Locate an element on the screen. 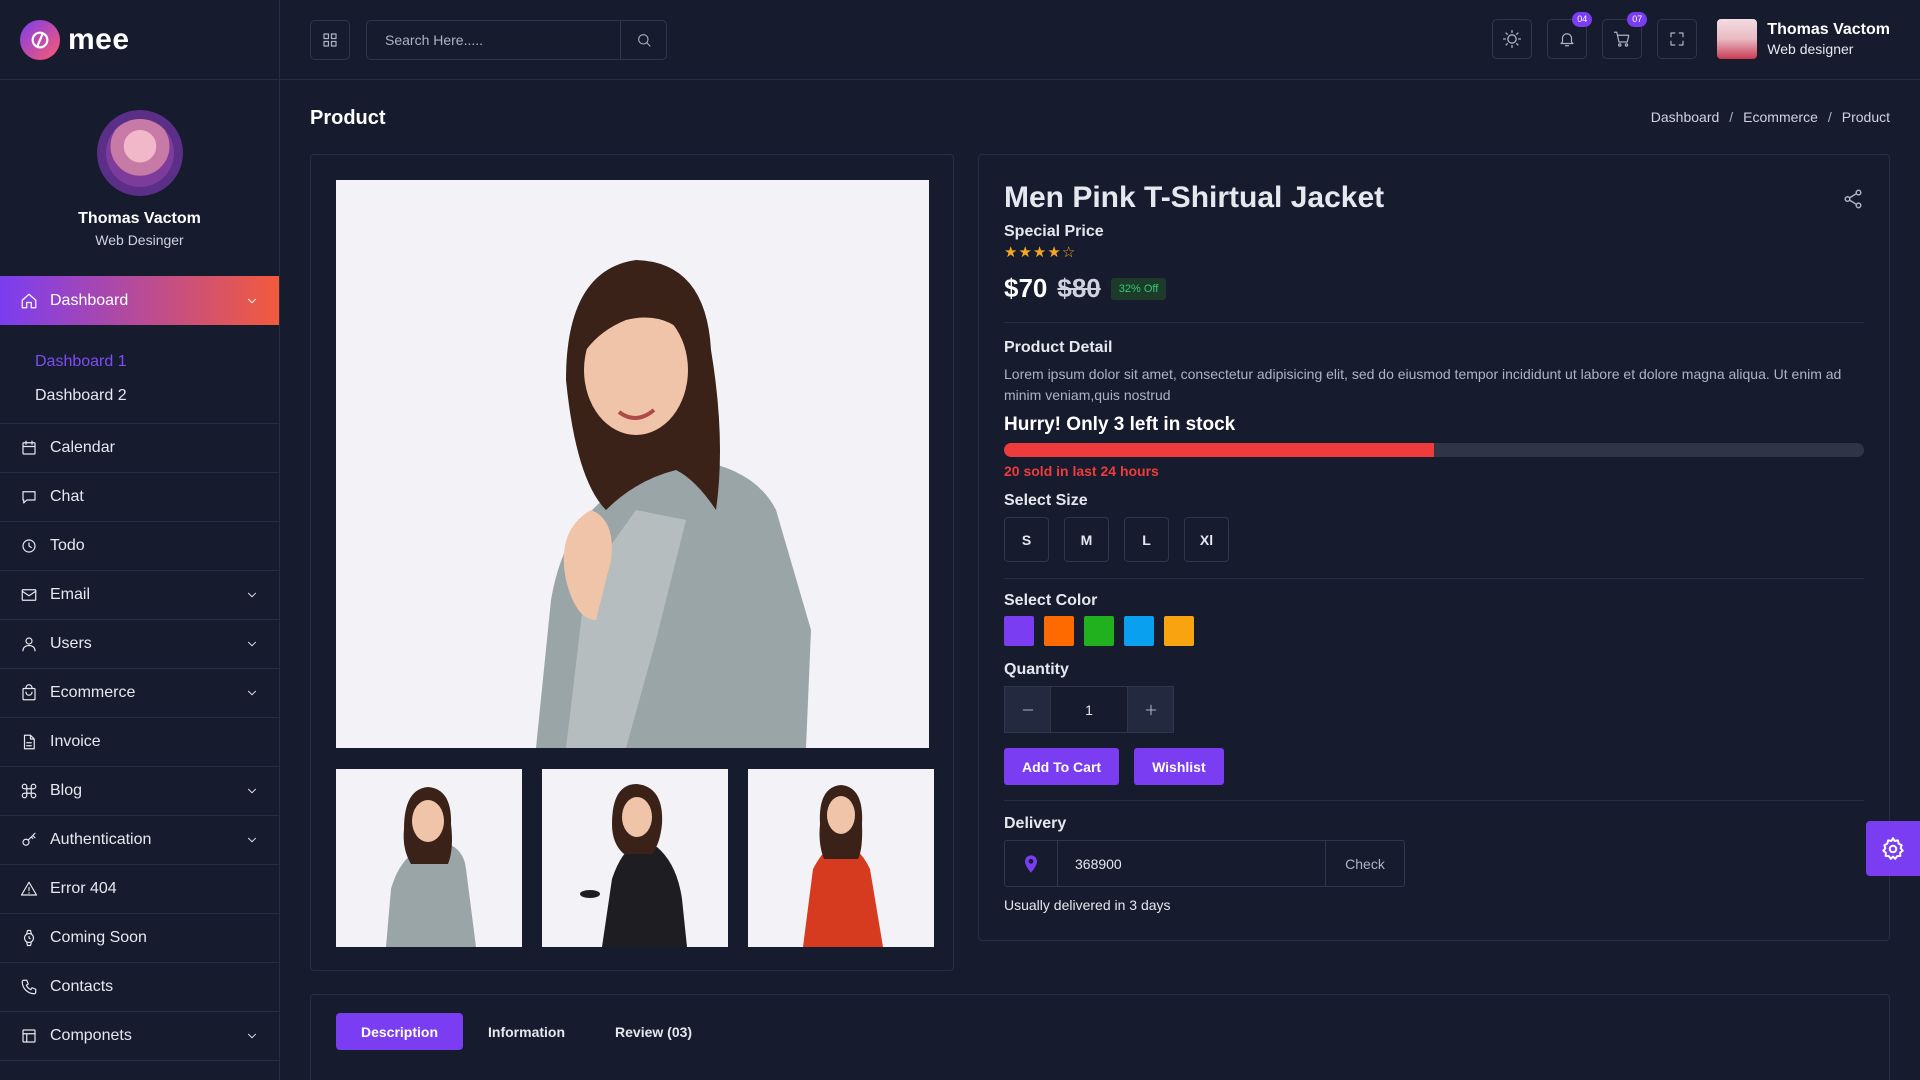 Image resolution: width=1920 pixels, height=1080 pixels. tab-information: Information is located at coordinates (526, 1031).